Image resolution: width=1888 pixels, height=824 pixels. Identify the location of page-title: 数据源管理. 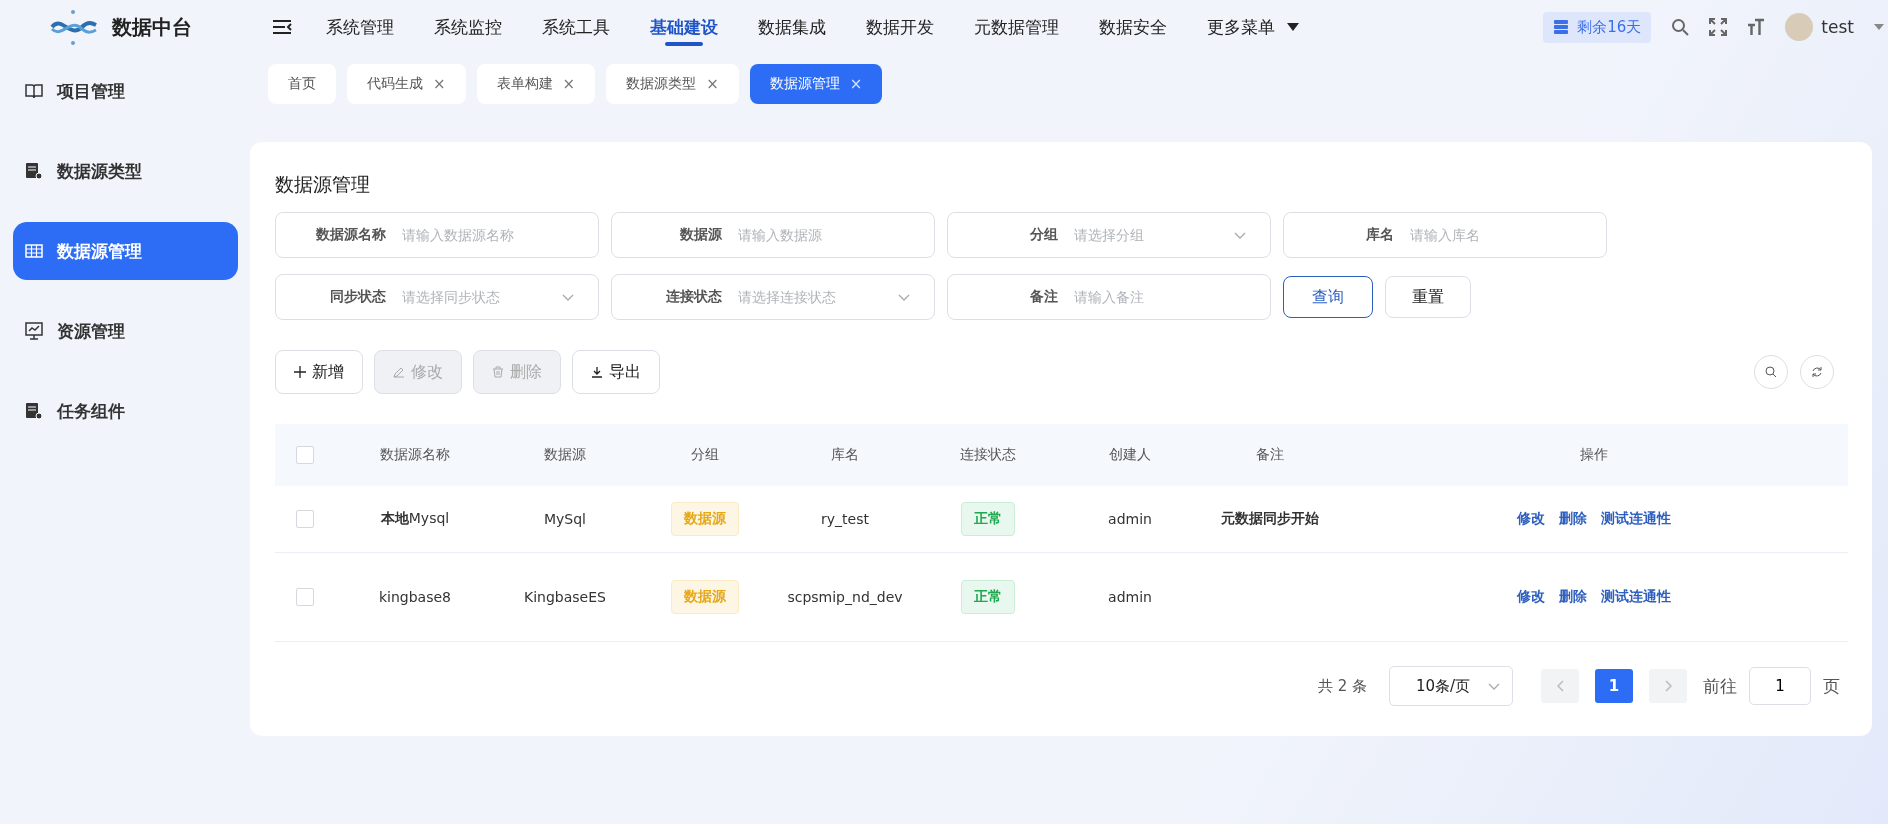
(323, 184).